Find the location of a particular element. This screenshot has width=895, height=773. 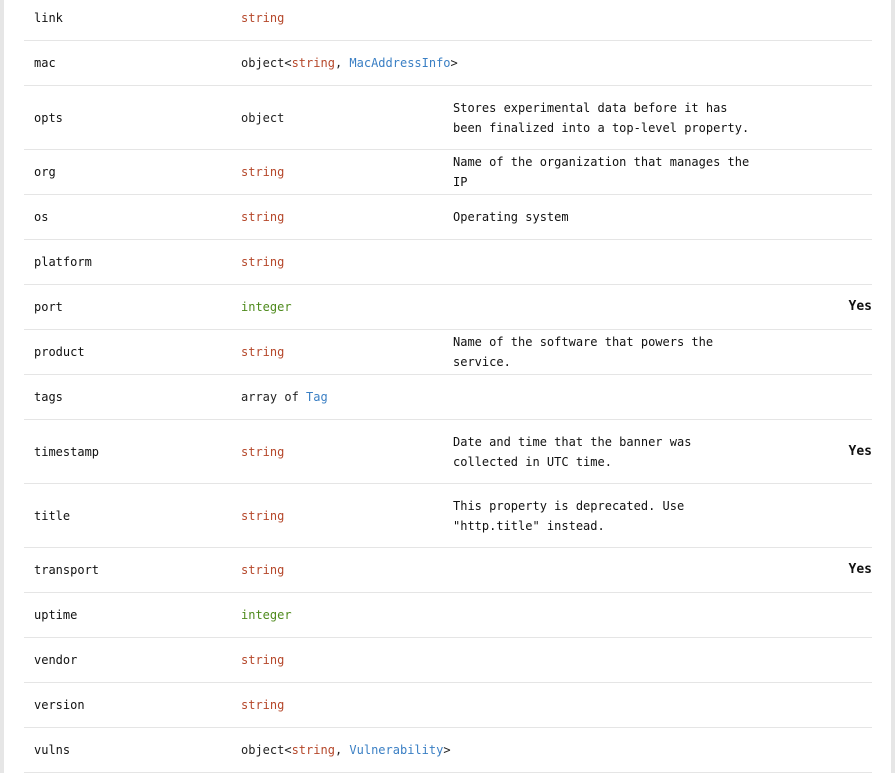

property-name: uptime is located at coordinates (132, 615).